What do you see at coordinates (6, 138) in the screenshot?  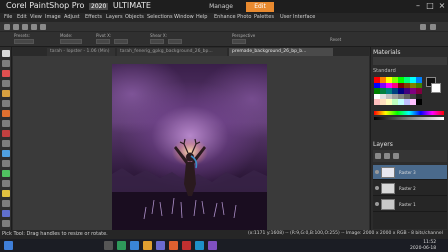 I see `tools-toolbar` at bounding box center [6, 138].